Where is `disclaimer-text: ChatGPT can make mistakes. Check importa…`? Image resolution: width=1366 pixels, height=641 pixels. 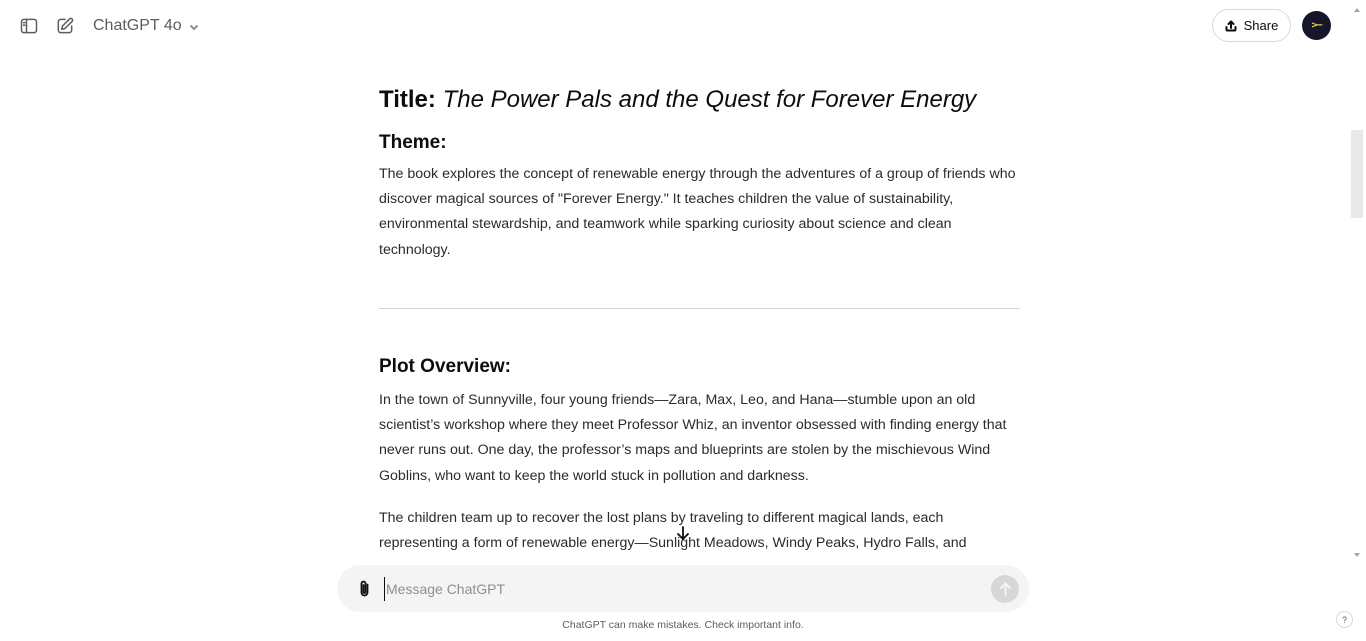 disclaimer-text: ChatGPT can make mistakes. Check importa… is located at coordinates (683, 625).